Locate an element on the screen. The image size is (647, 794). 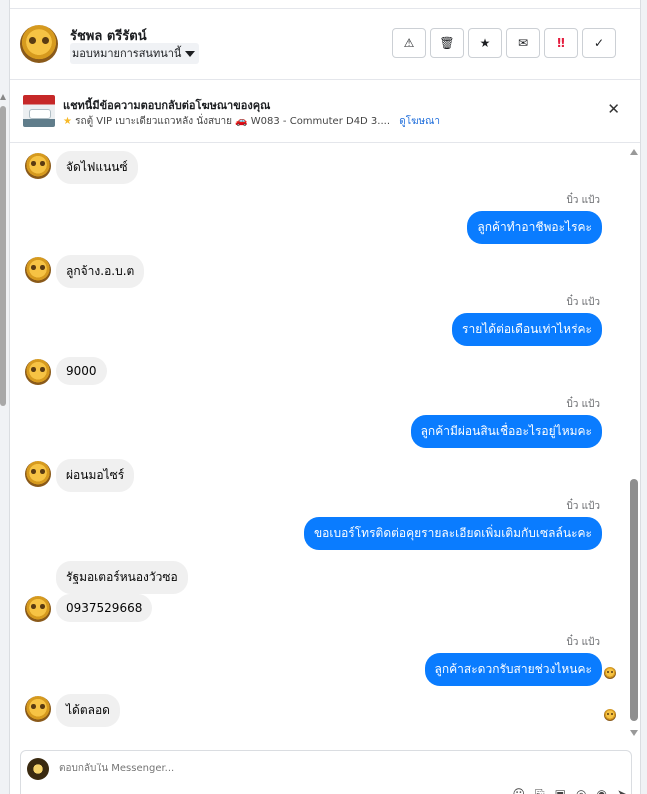
mark-done-button: ✓ is located at coordinates (599, 43).